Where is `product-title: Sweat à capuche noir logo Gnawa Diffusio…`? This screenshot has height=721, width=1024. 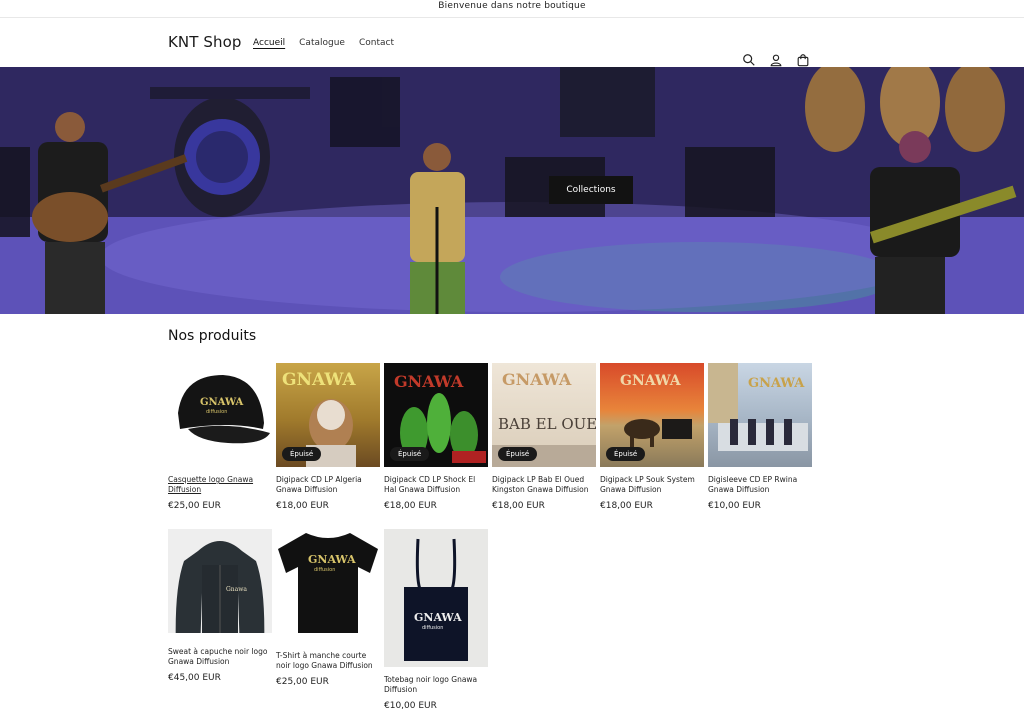
product-title: Sweat à capuche noir logo Gnawa Diffusio… is located at coordinates (220, 657).